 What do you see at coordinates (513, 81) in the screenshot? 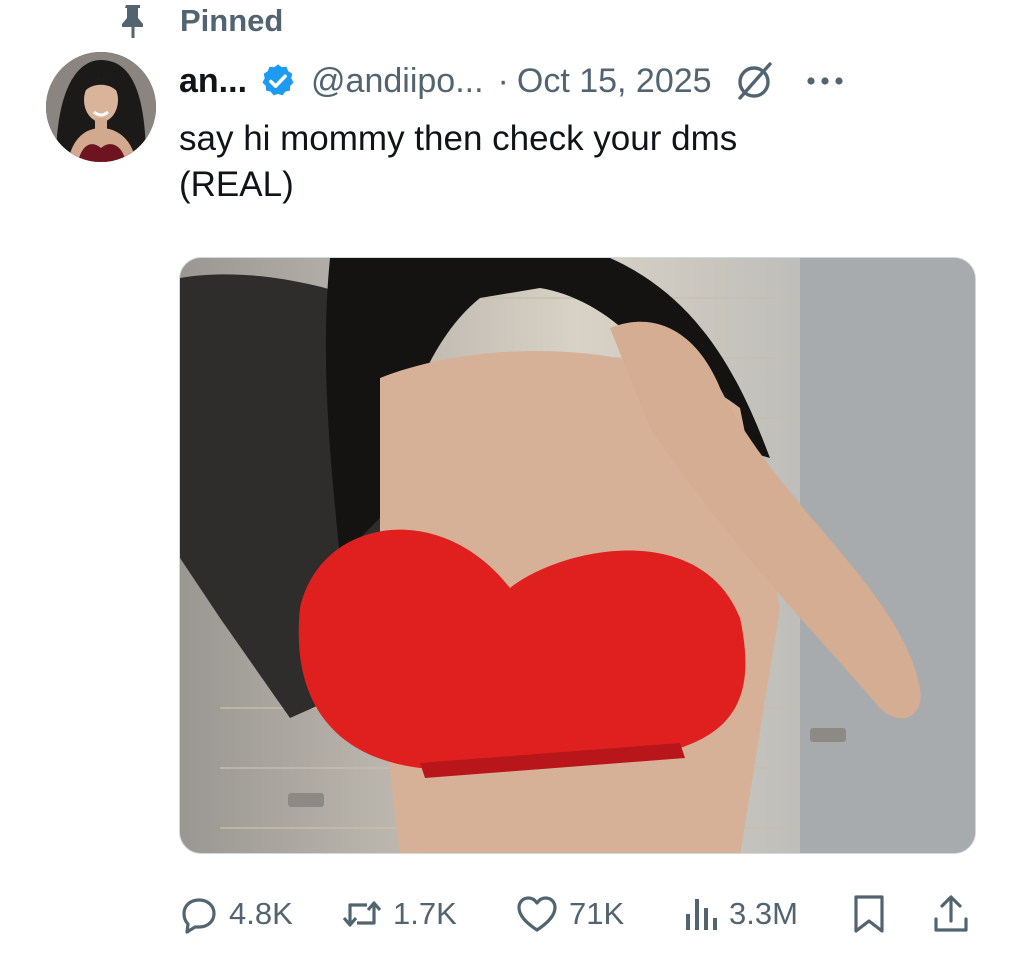
I see `tweet-header: an... @andiipo... · Oct 15, 2025` at bounding box center [513, 81].